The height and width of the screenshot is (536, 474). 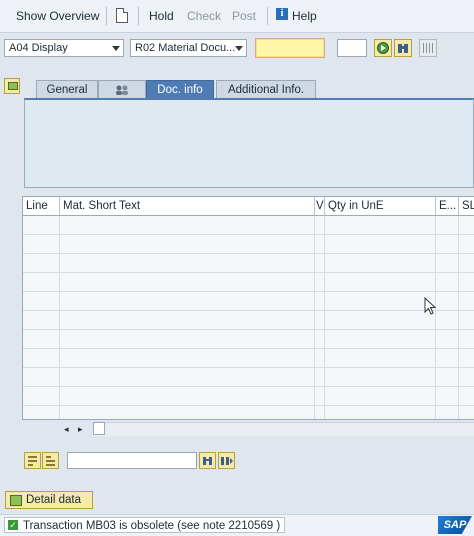 What do you see at coordinates (283, 429) in the screenshot?
I see `horizontal-scrollbar` at bounding box center [283, 429].